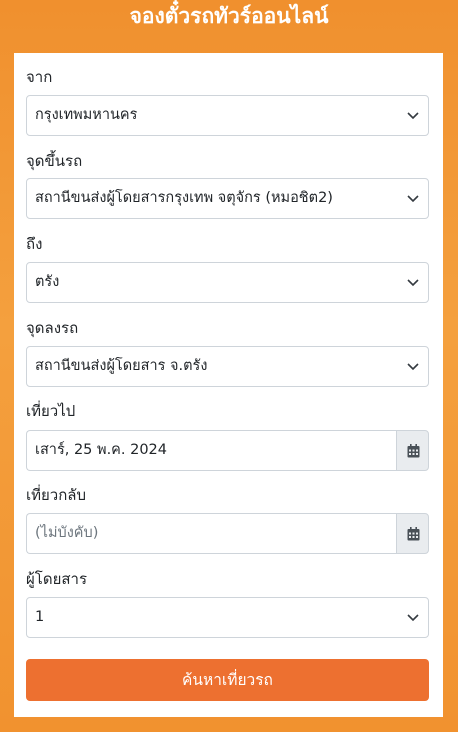  Describe the element at coordinates (227, 282) in the screenshot. I see `destination-select: ตรัง` at that location.